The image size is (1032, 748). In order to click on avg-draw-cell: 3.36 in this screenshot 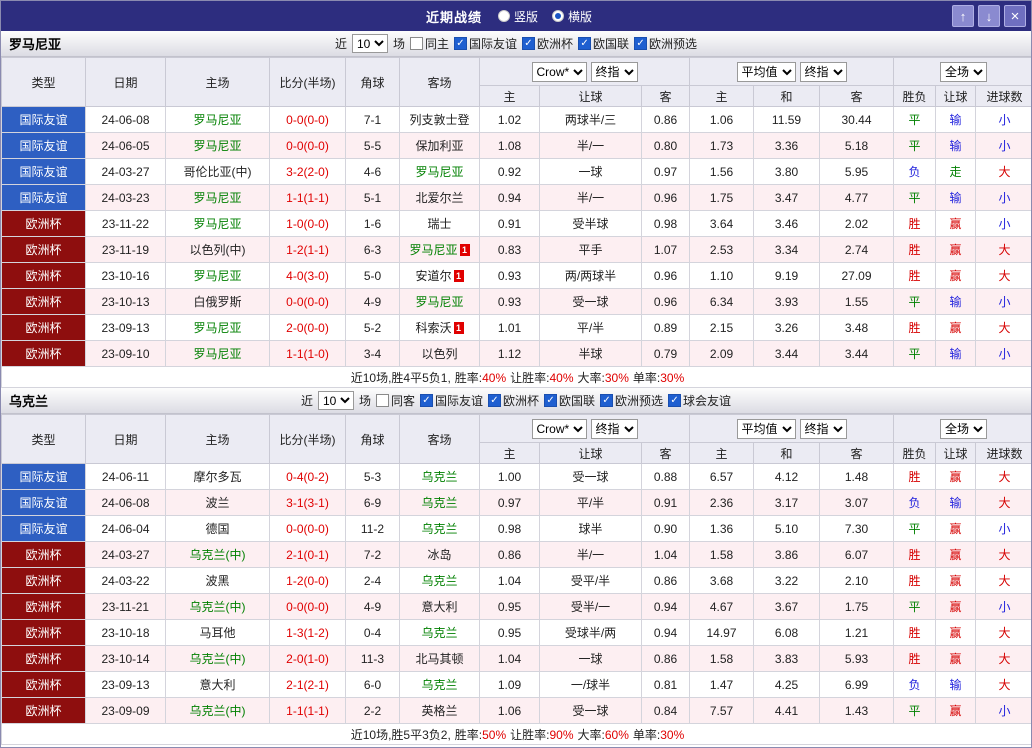, I will do `click(786, 145)`.